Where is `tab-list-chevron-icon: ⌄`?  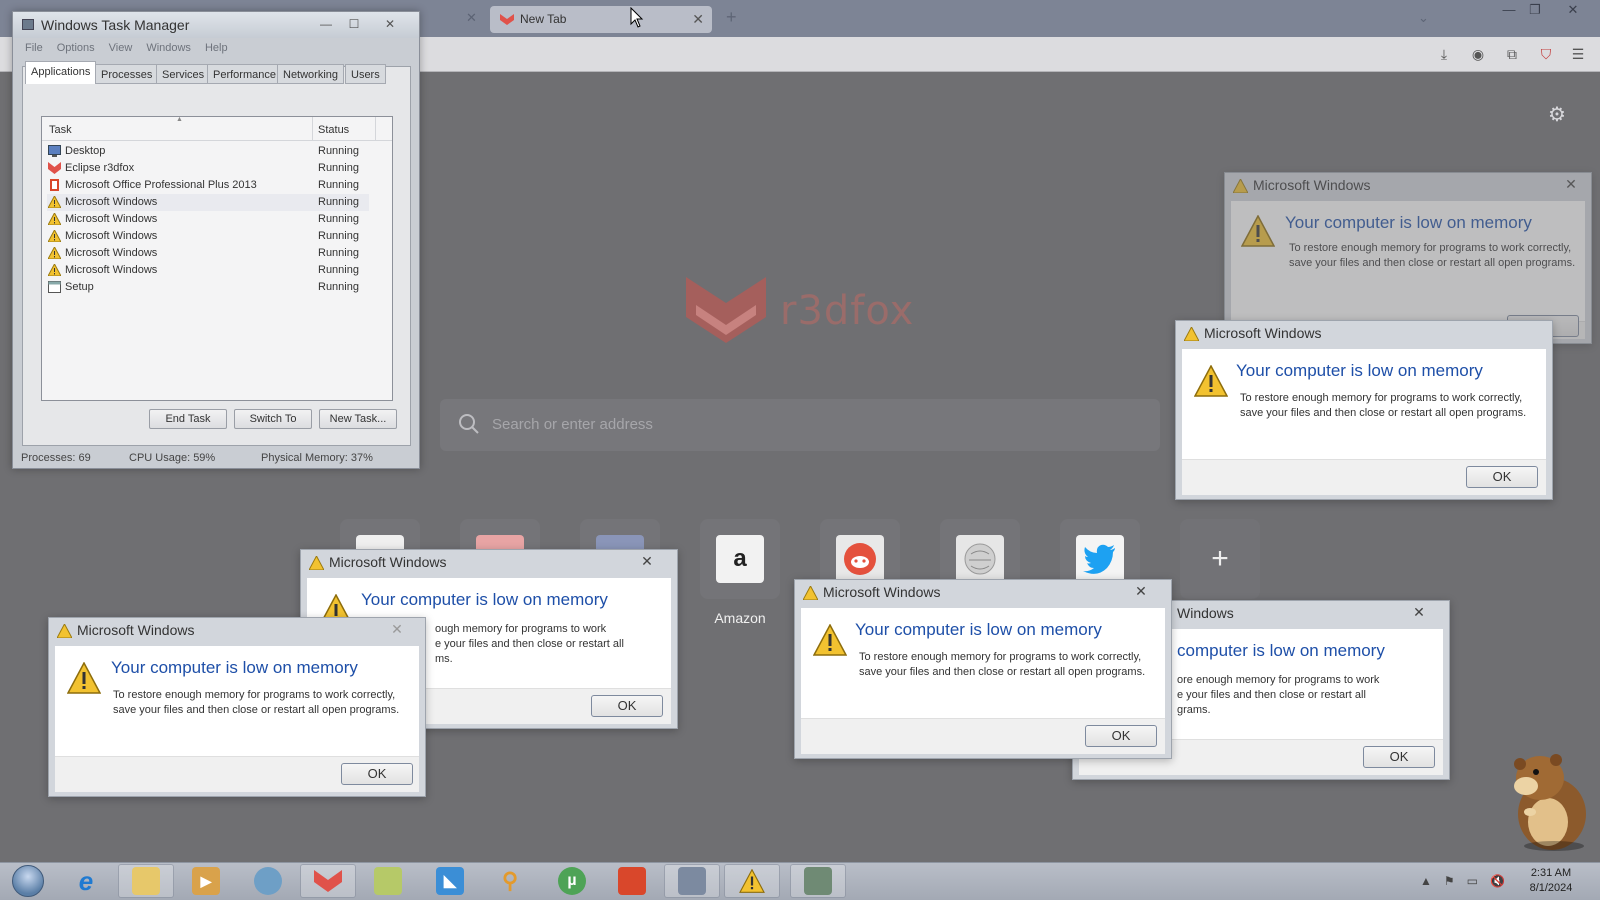
tab-list-chevron-icon: ⌄ is located at coordinates (1423, 18).